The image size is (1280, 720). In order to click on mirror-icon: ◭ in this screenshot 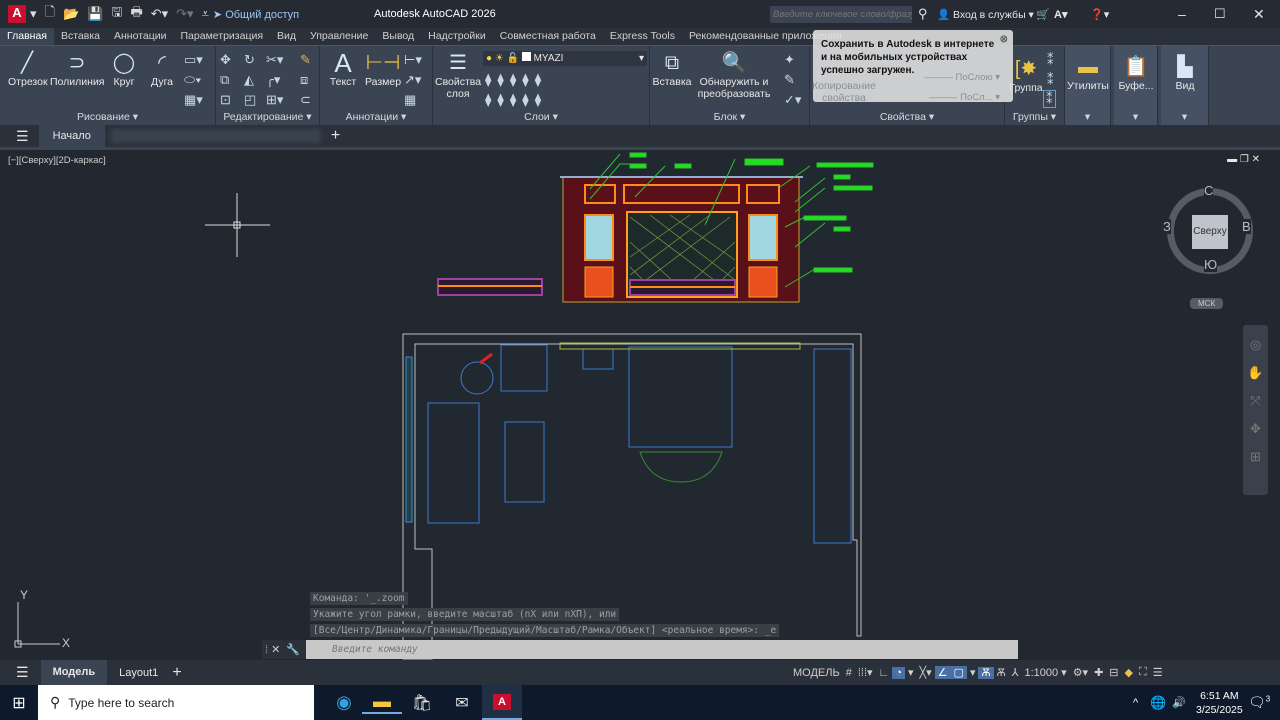, I will do `click(249, 80)`.